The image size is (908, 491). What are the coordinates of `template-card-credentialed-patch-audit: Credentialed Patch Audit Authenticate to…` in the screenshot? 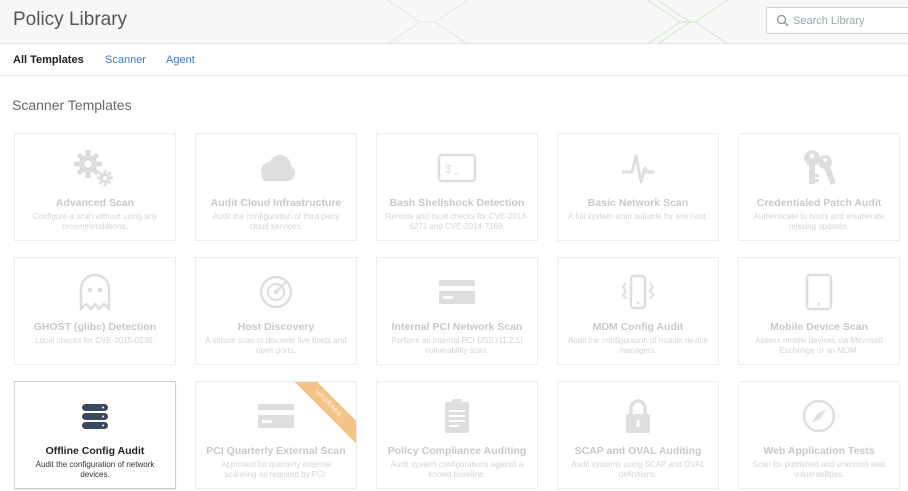 It's located at (819, 187).